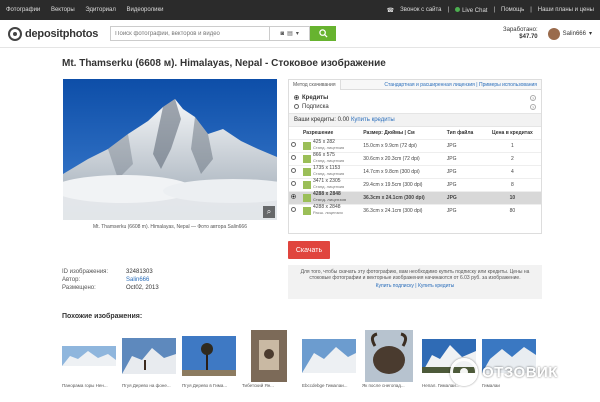 Image resolution: width=600 pixels, height=402 pixels. What do you see at coordinates (331, 184) in the screenshot?
I see `resolution-cell: 3471 x 2305 Станд. лицензия` at bounding box center [331, 184].